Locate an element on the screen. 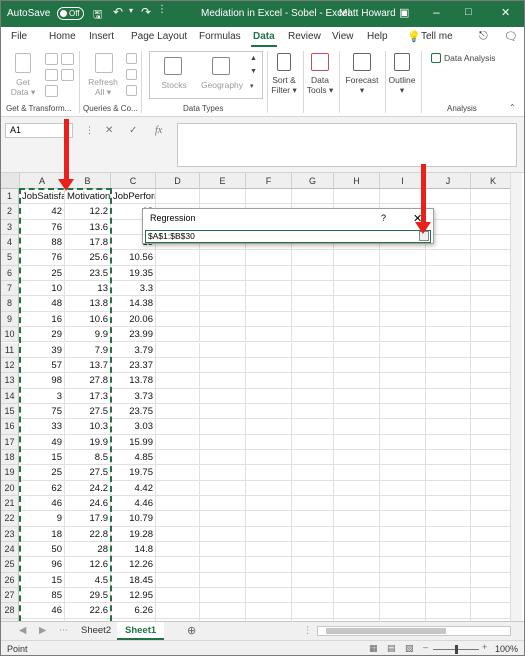 Image resolution: width=525 pixels, height=656 pixels. cell-i20 is located at coordinates (403, 488).